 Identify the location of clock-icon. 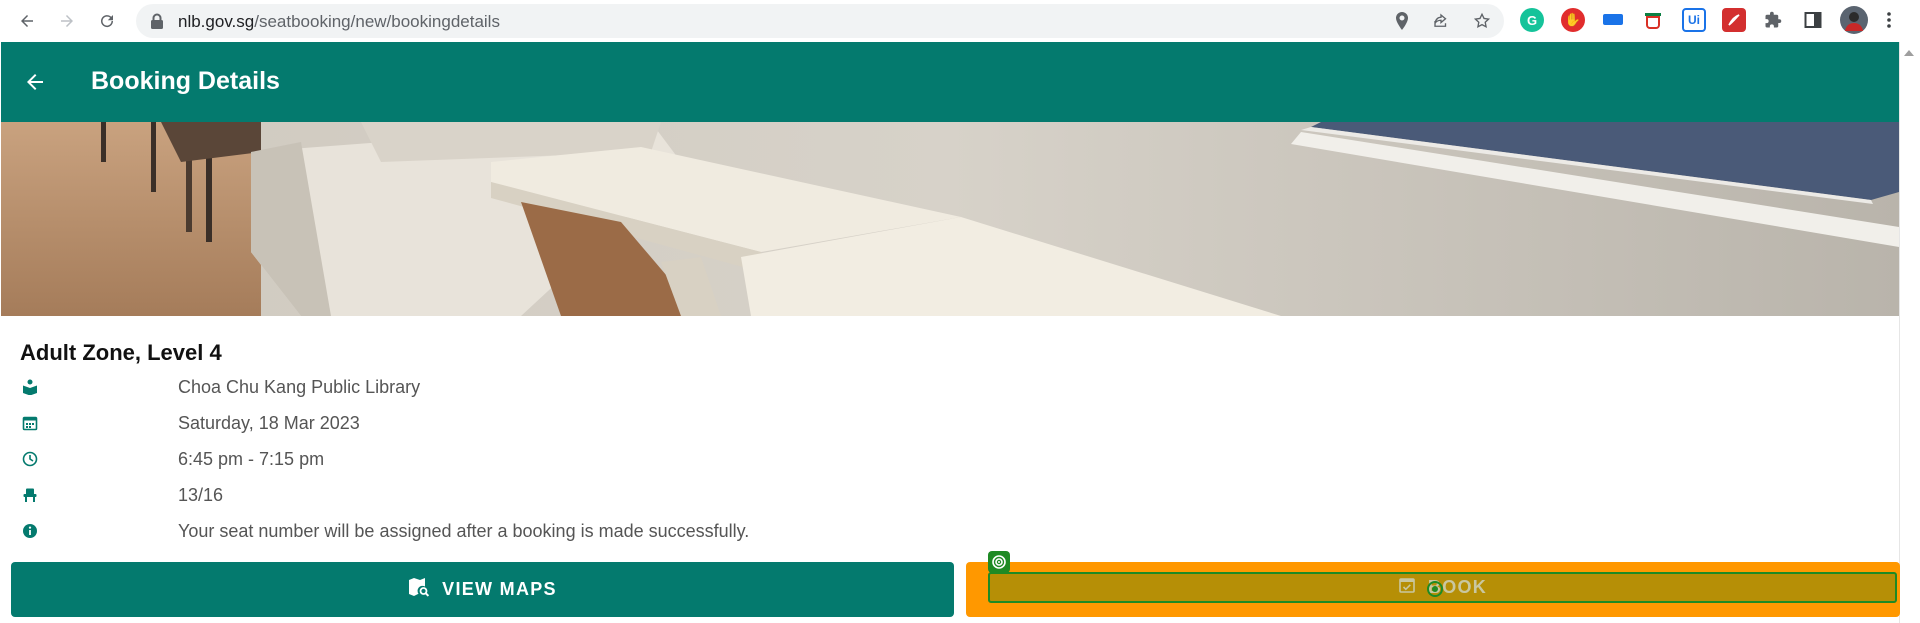
(30, 459).